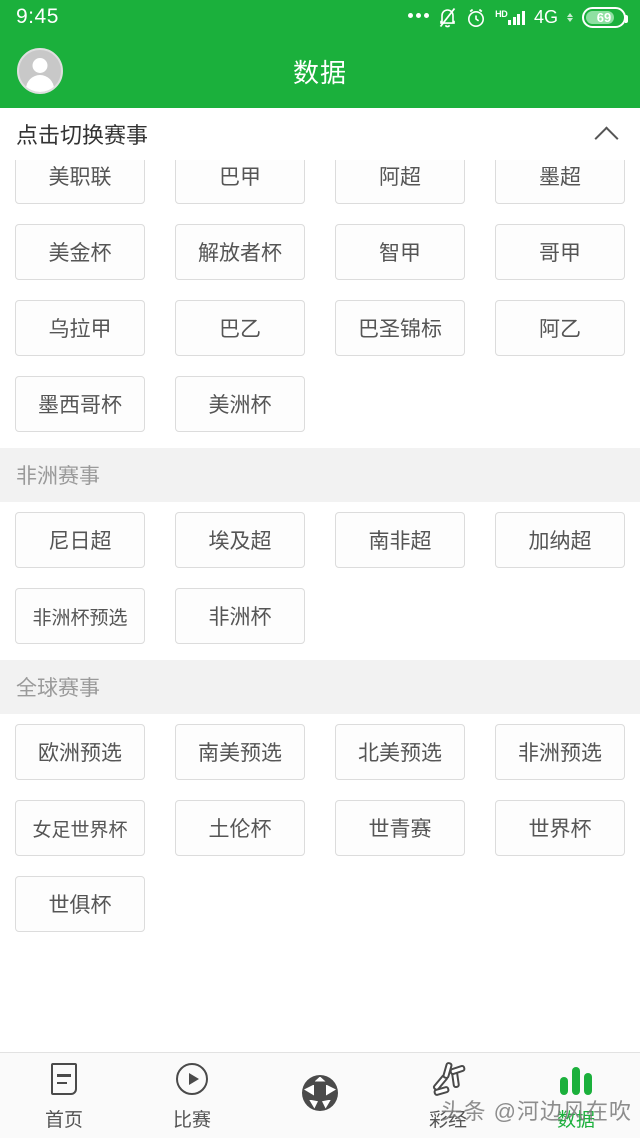 Image resolution: width=640 pixels, height=1138 pixels. I want to click on watermark-text: 头条 @河边风在吹, so click(536, 1111).